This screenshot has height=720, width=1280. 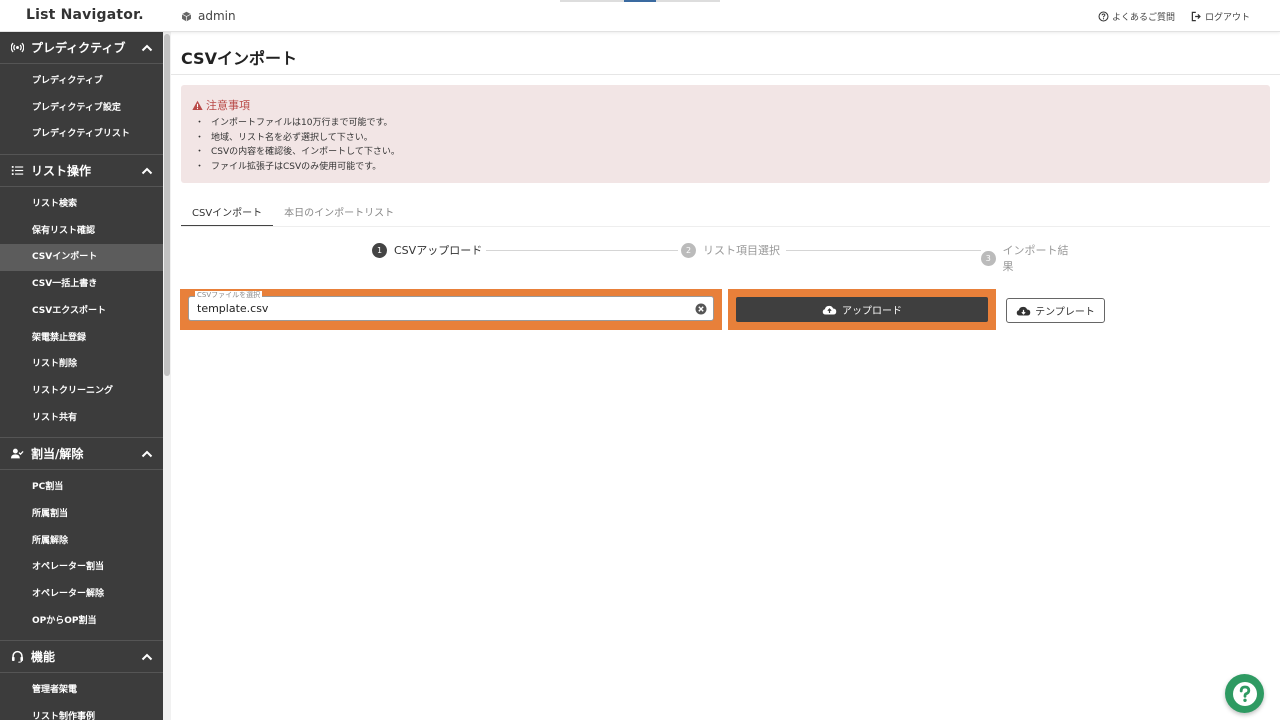 I want to click on import-stepper: 1 CSVアップロード 2 リスト項目選択 3 インポート結果, so click(x=726, y=258).